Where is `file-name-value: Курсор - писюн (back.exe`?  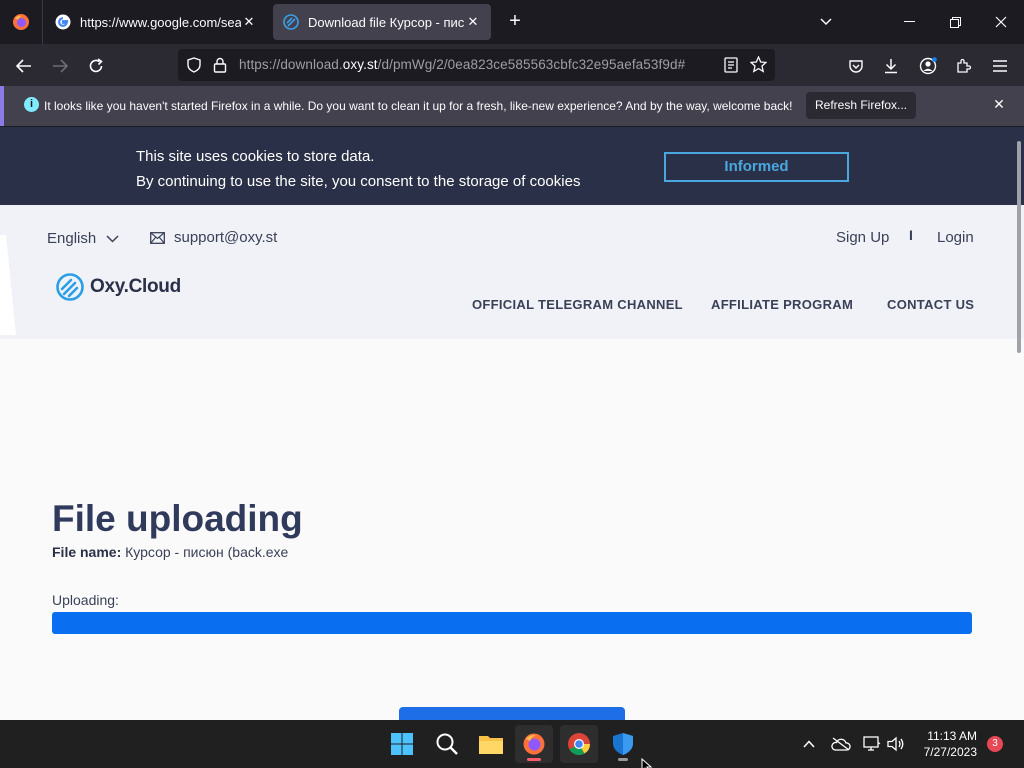 file-name-value: Курсор - писюн (back.exe is located at coordinates (207, 552).